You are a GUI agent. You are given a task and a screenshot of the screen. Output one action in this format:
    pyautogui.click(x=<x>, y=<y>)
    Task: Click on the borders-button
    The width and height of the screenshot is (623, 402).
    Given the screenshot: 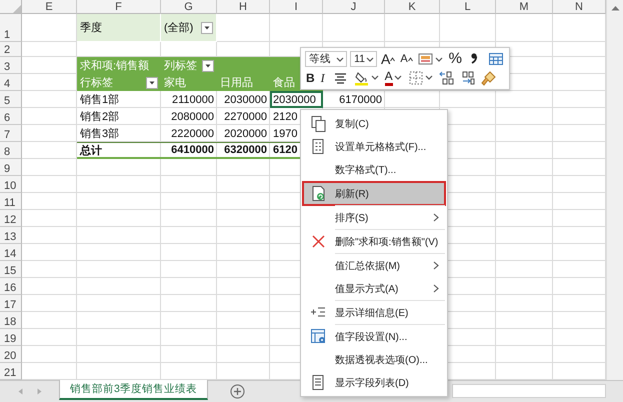 What is the action you would take?
    pyautogui.click(x=420, y=78)
    